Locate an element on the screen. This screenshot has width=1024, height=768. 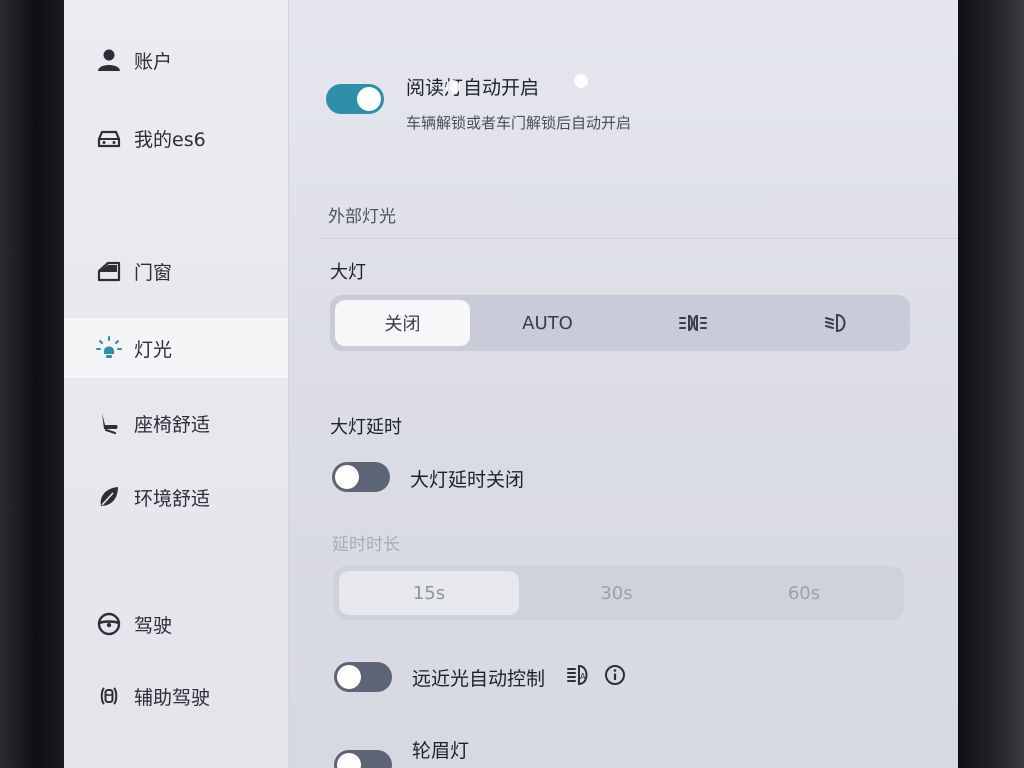
sidebar-item-label: 账户 is located at coordinates (153, 62).